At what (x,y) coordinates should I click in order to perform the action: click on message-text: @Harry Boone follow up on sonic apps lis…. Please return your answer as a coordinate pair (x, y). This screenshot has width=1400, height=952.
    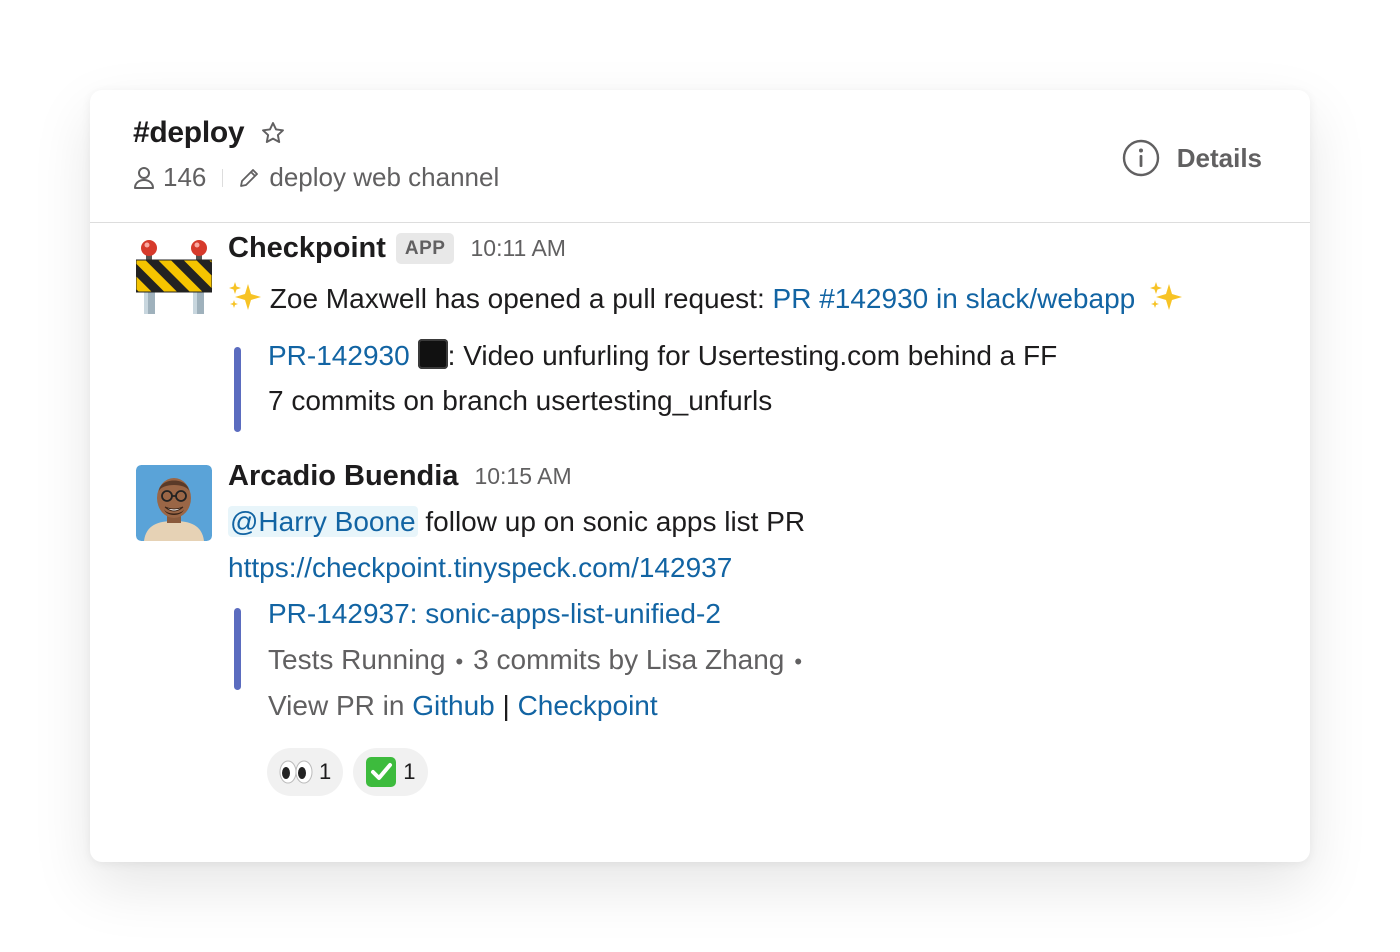
    Looking at the image, I should click on (516, 522).